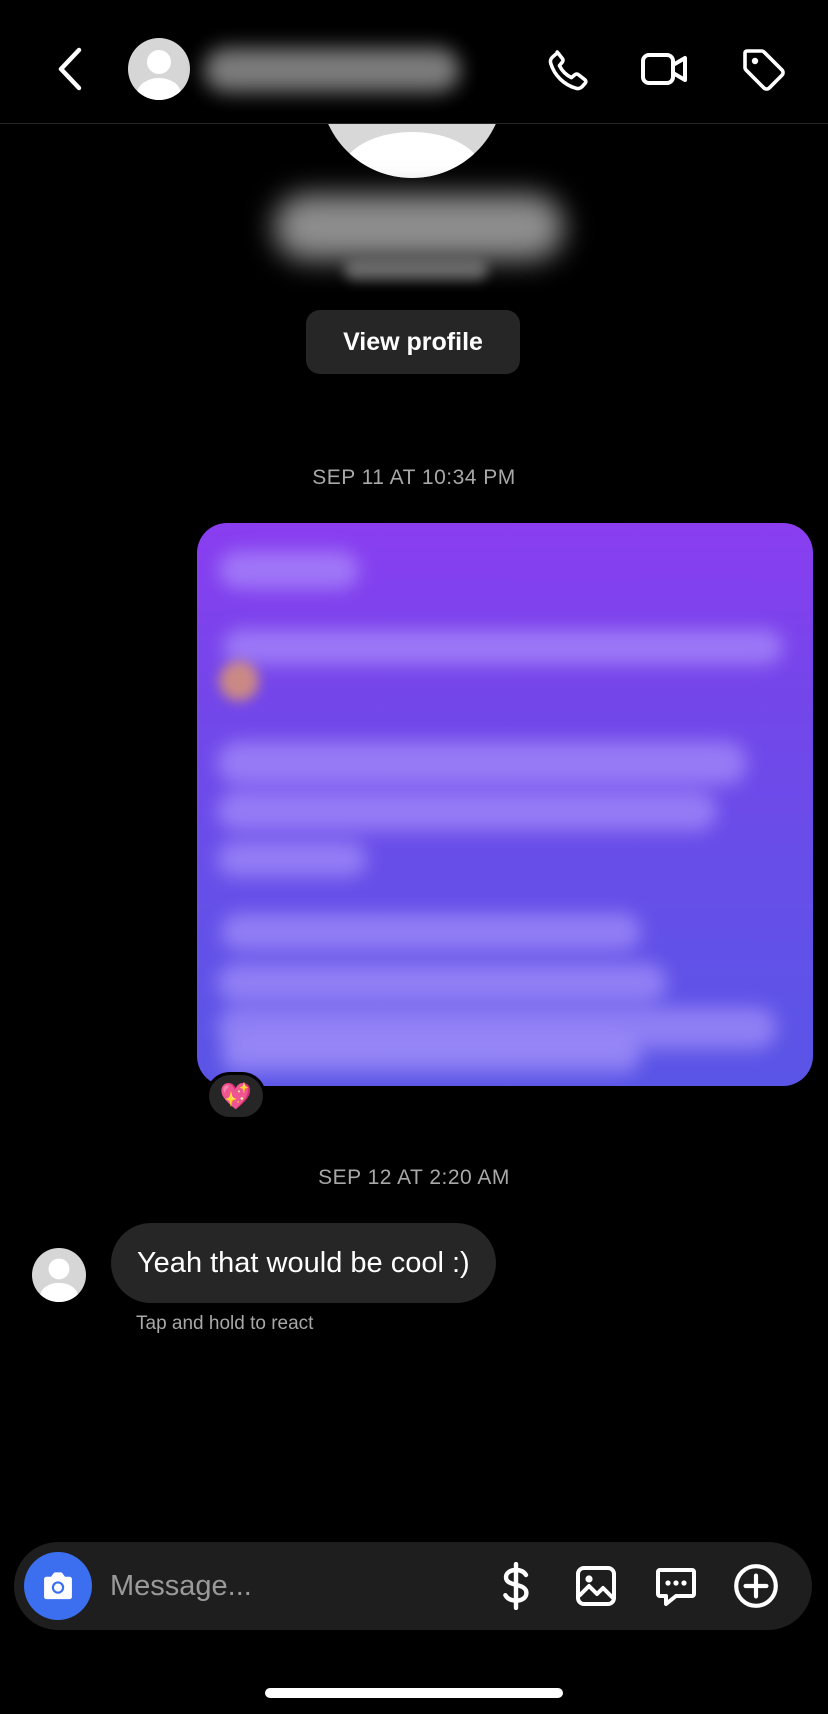  I want to click on profile-username-redacted, so click(416, 269).